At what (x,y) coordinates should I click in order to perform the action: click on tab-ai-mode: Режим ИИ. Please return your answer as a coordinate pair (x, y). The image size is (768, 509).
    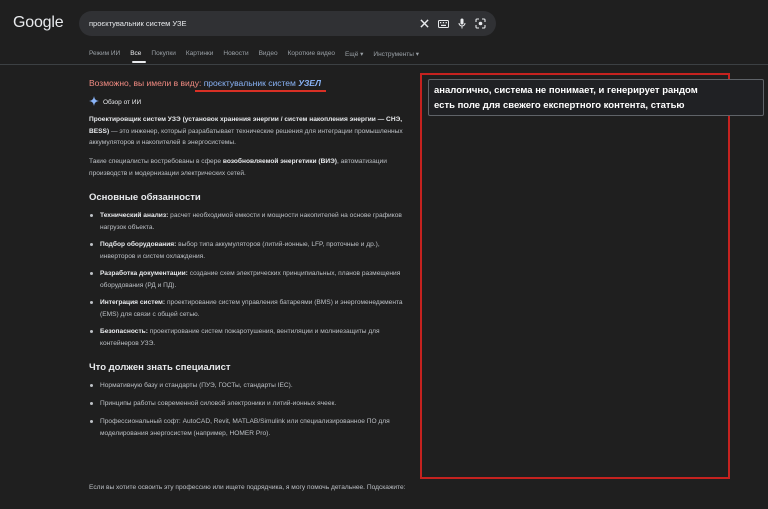
    Looking at the image, I should click on (104, 54).